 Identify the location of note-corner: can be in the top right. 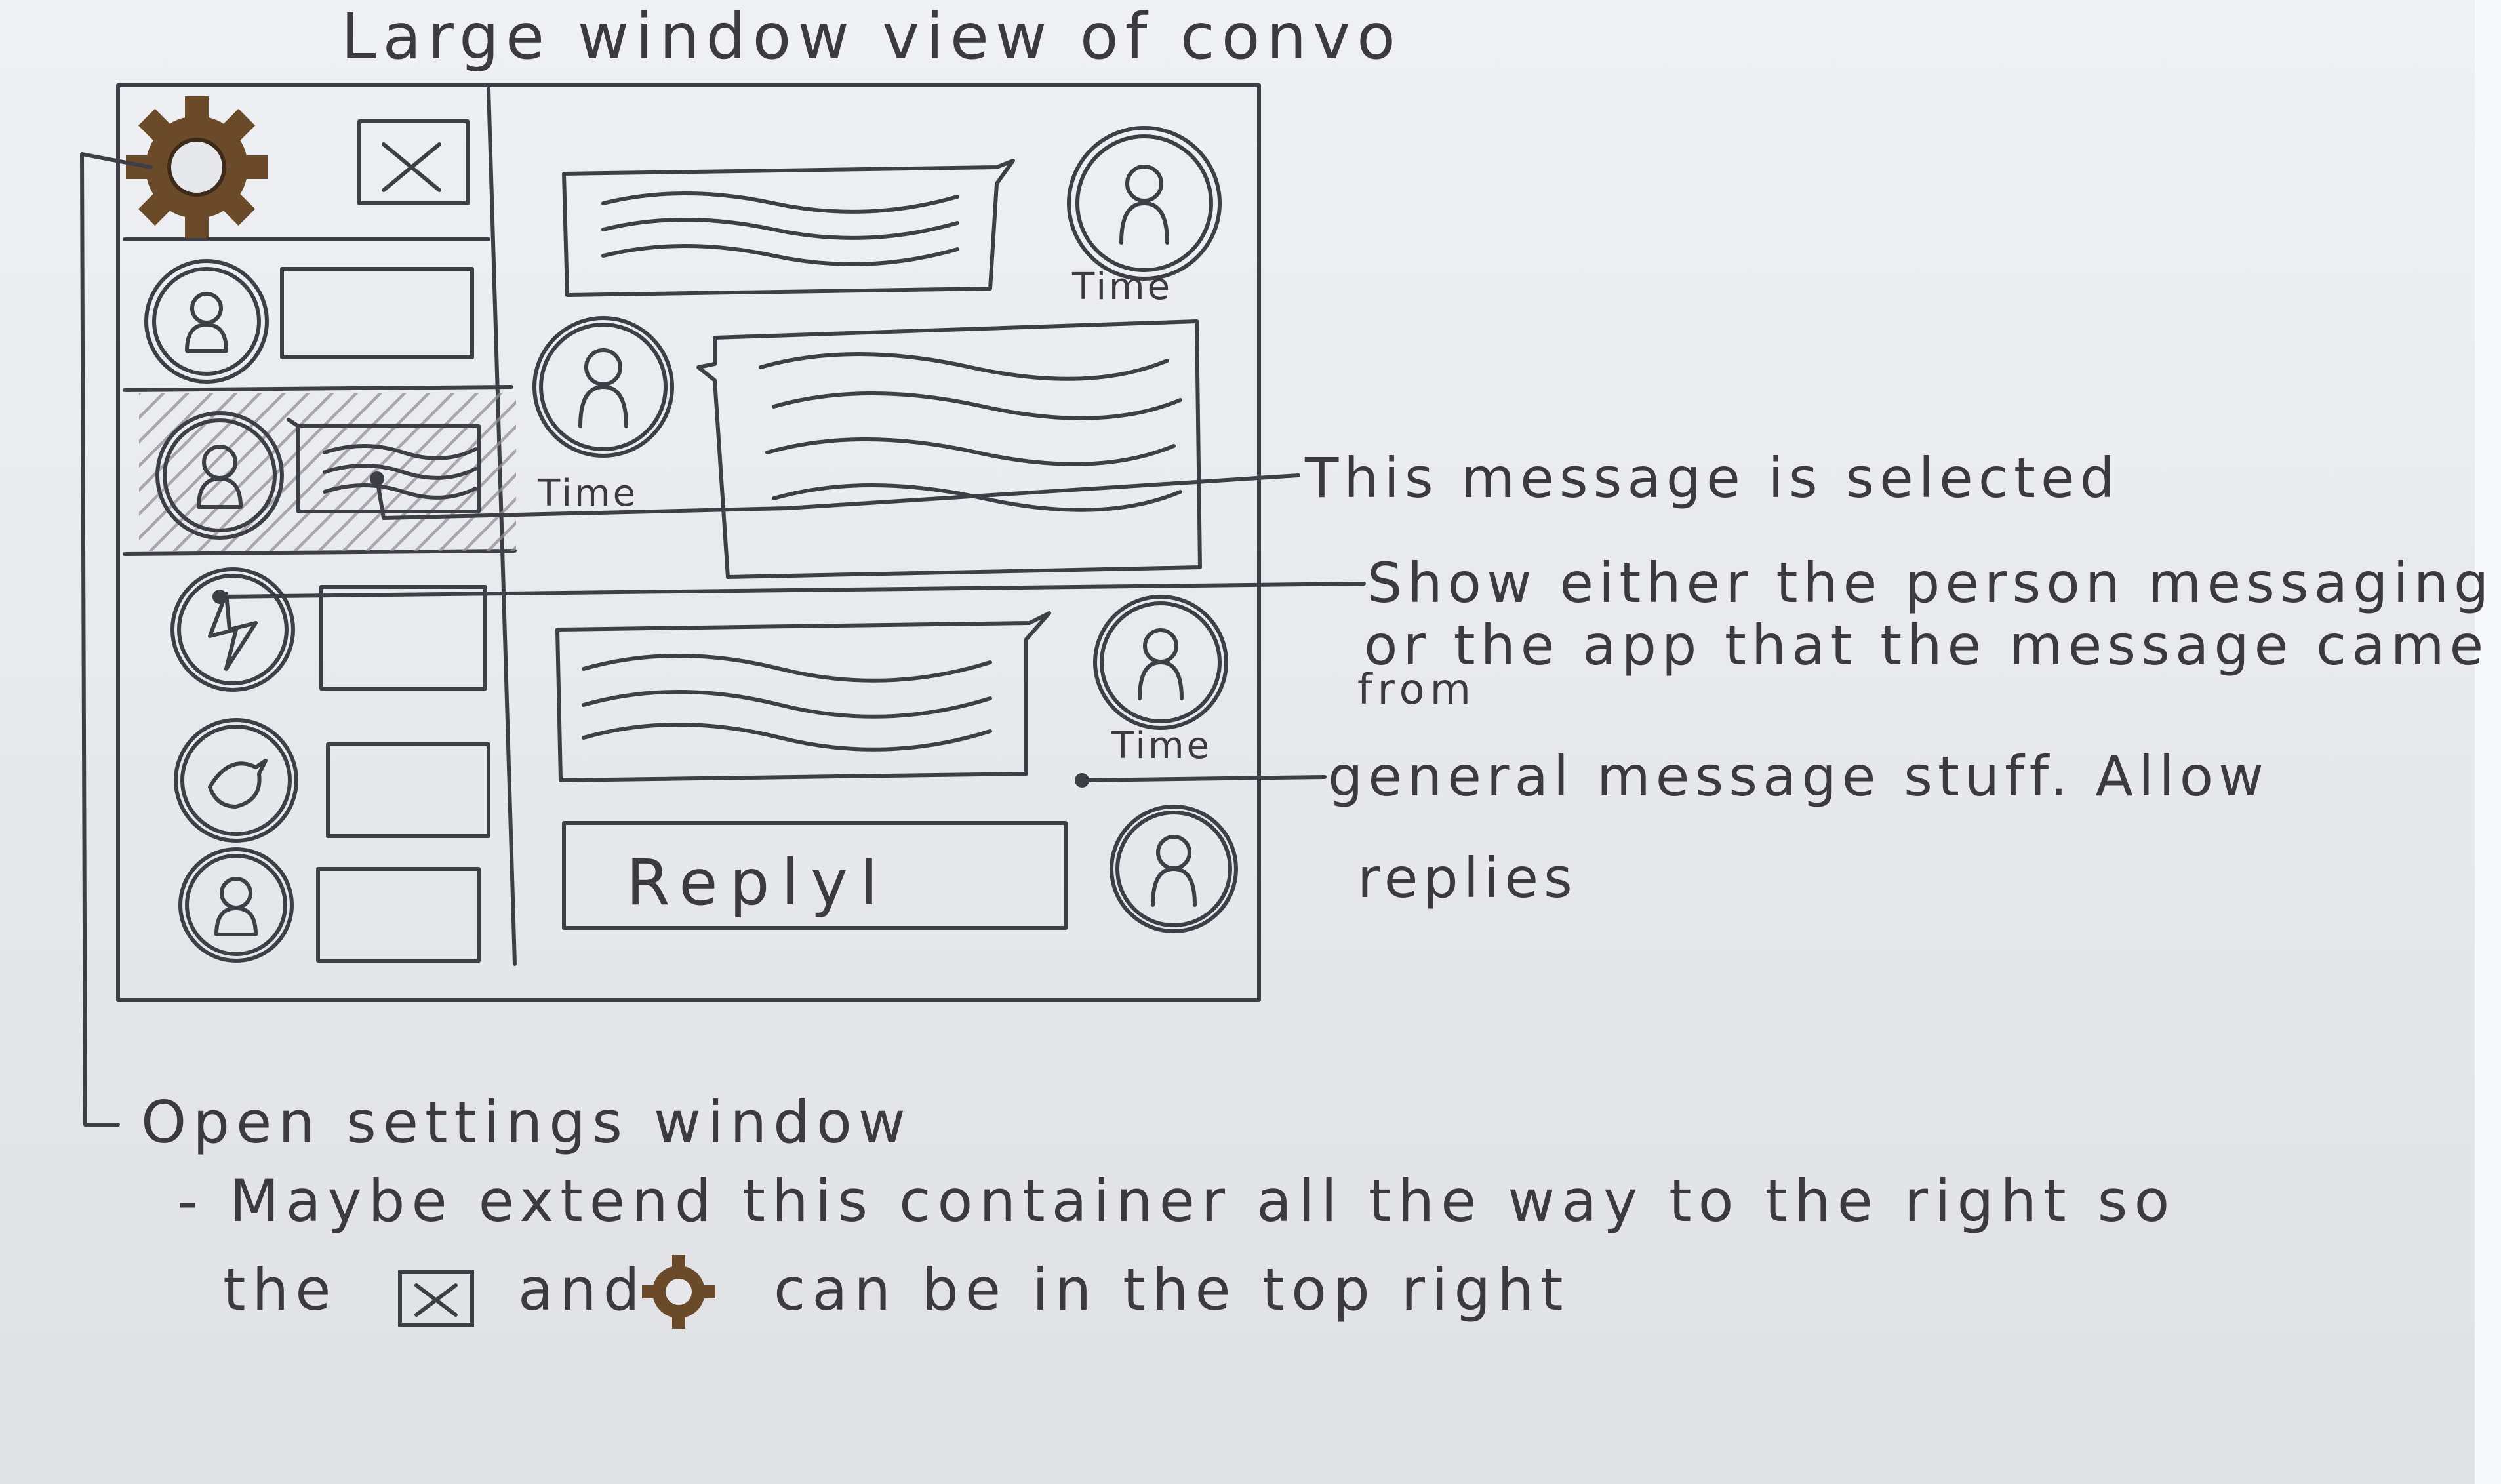
(1172, 1289).